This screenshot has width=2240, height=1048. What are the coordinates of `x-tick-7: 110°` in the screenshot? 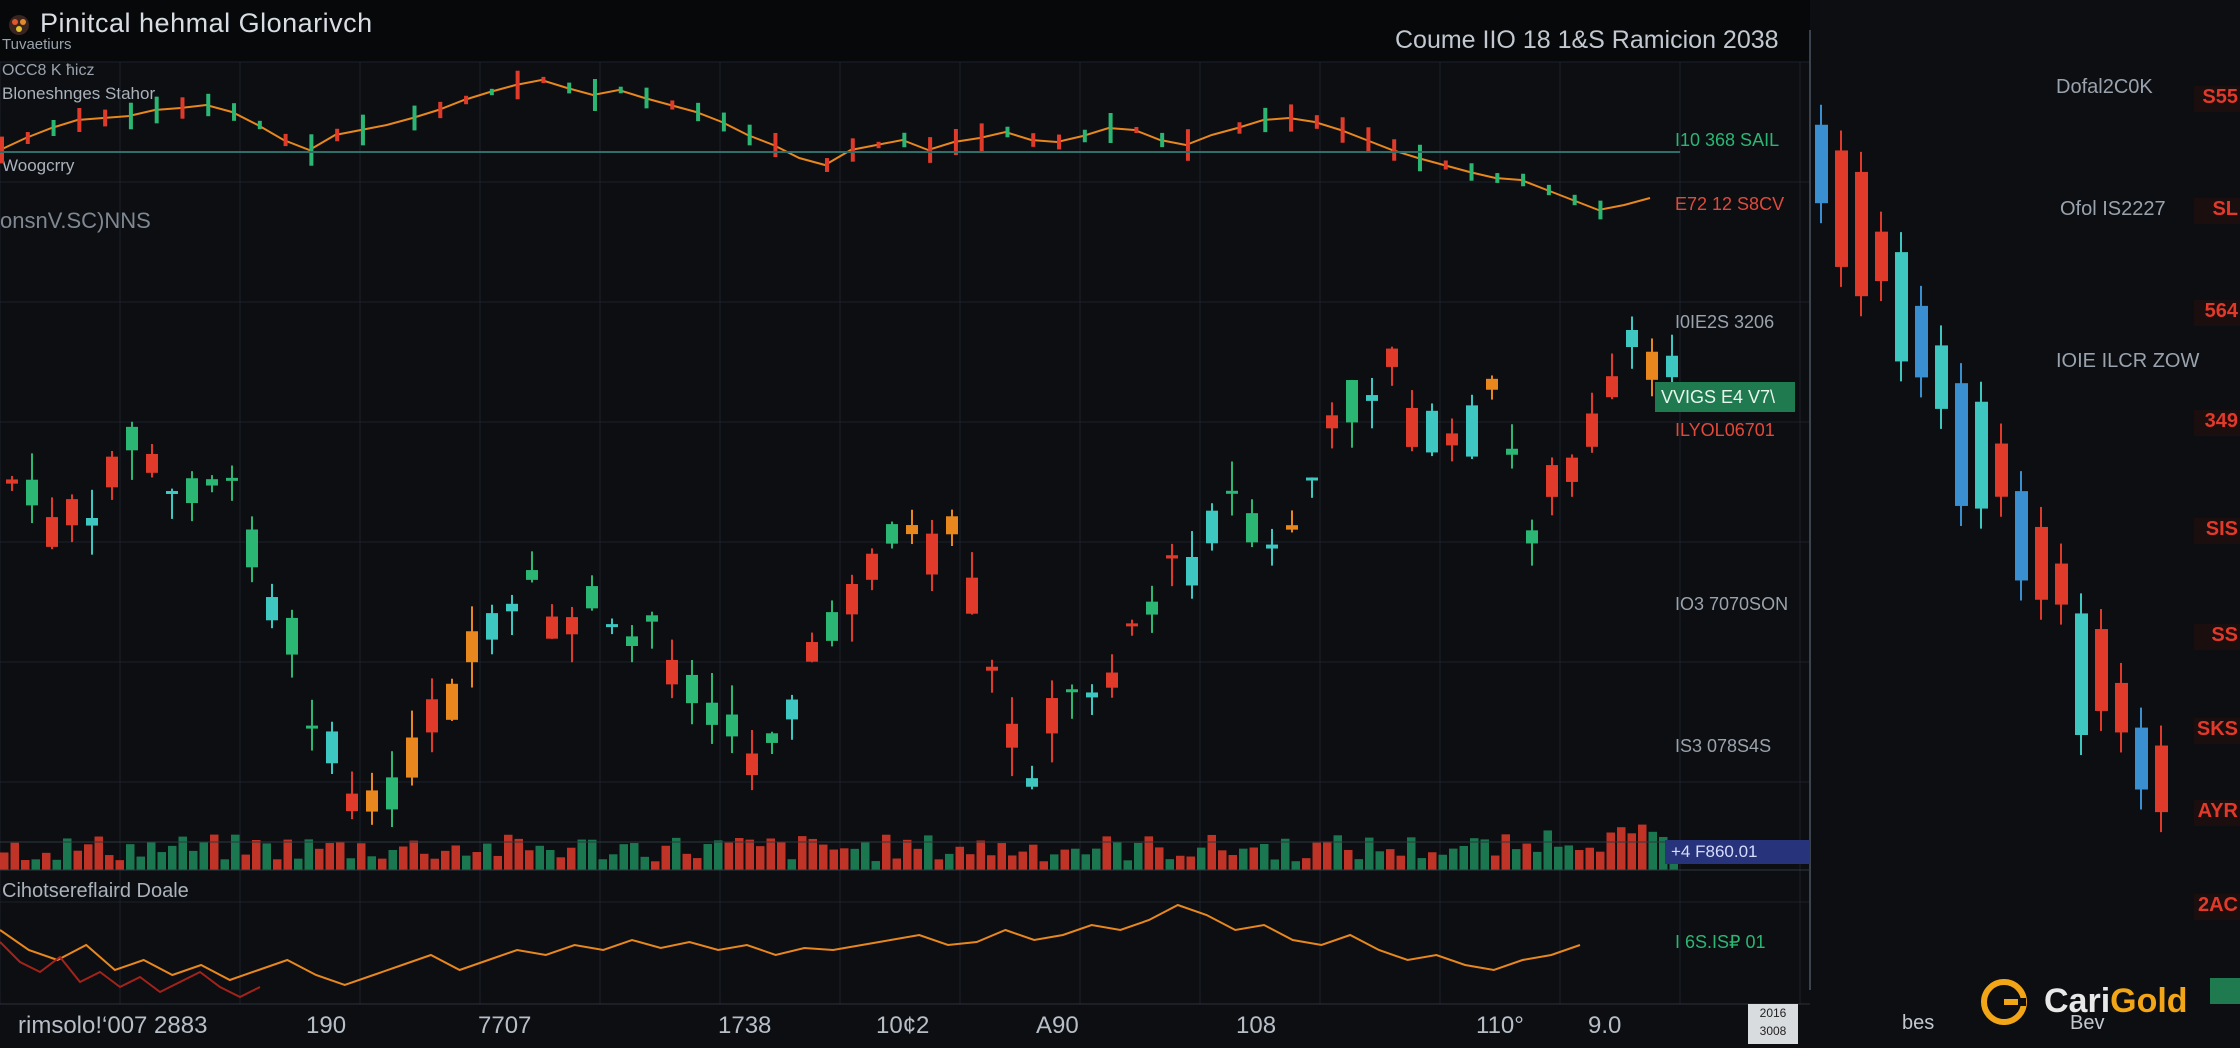 It's located at (1500, 1025).